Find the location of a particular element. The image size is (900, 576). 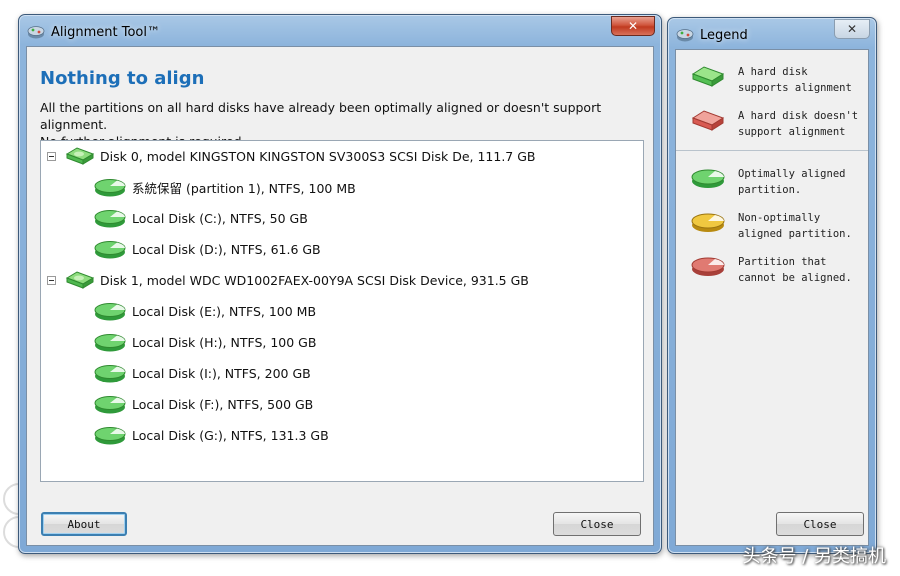

legend-line: cannot be aligned. is located at coordinates (795, 278).